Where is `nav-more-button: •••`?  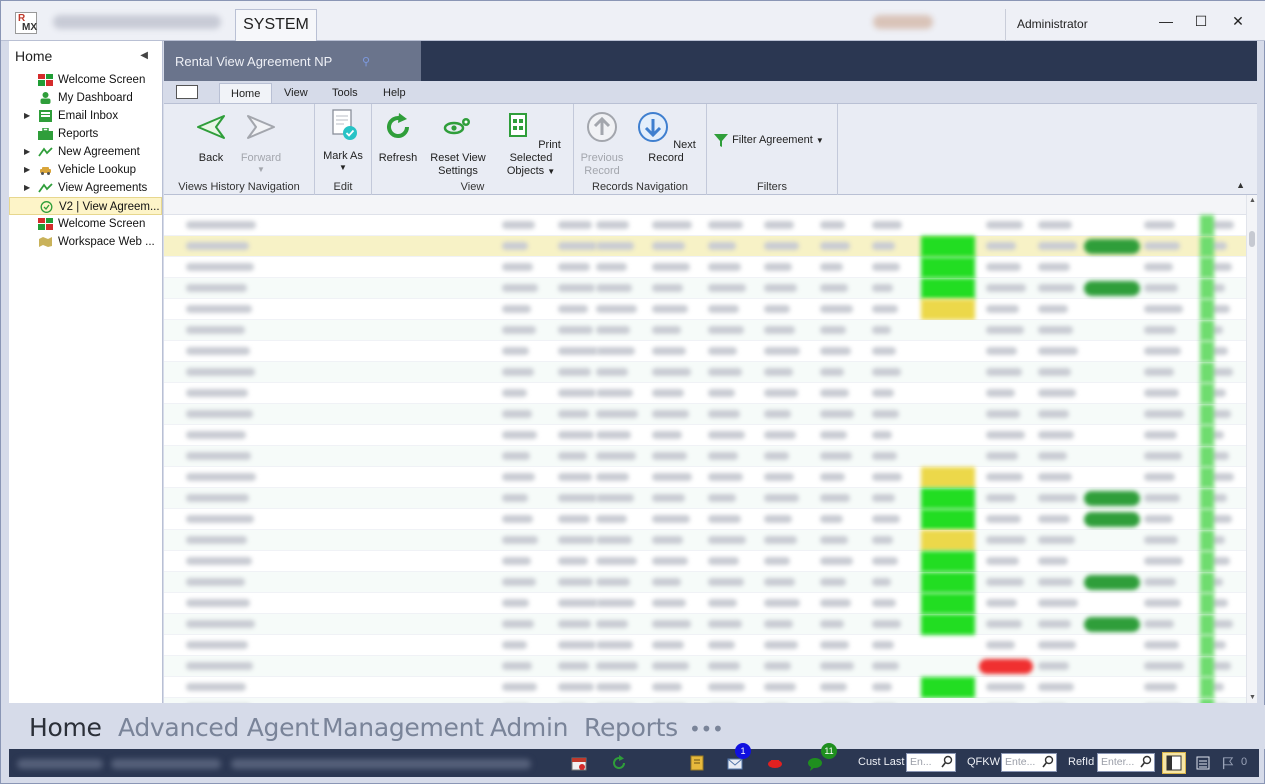
nav-more-button: ••• is located at coordinates (706, 729).